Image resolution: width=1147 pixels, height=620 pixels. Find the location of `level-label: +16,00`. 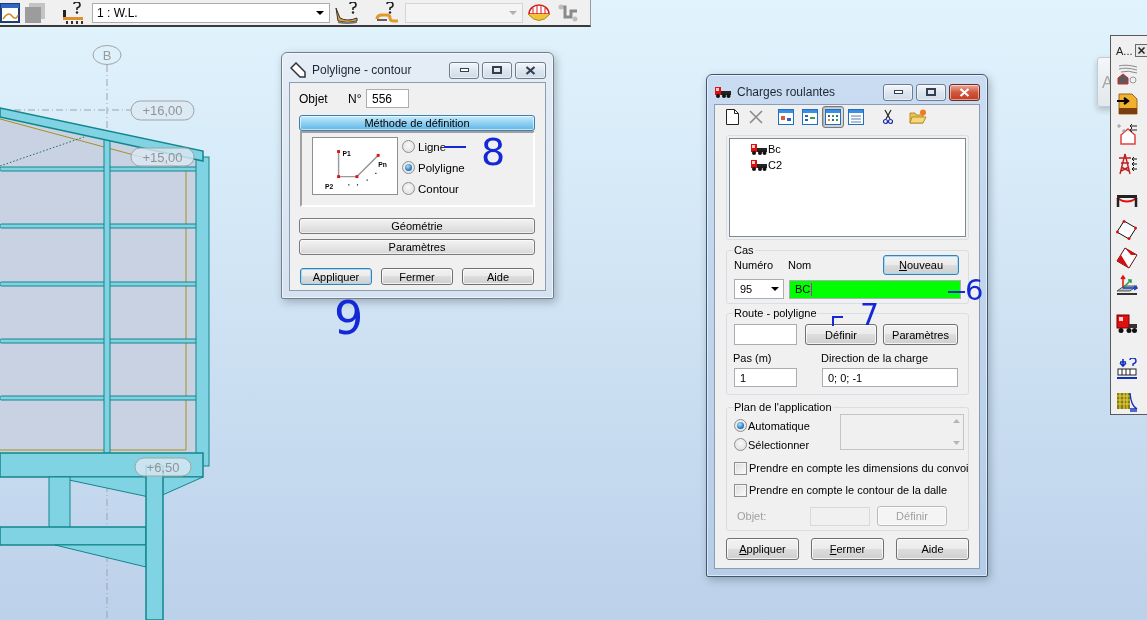

level-label: +16,00 is located at coordinates (162, 110).